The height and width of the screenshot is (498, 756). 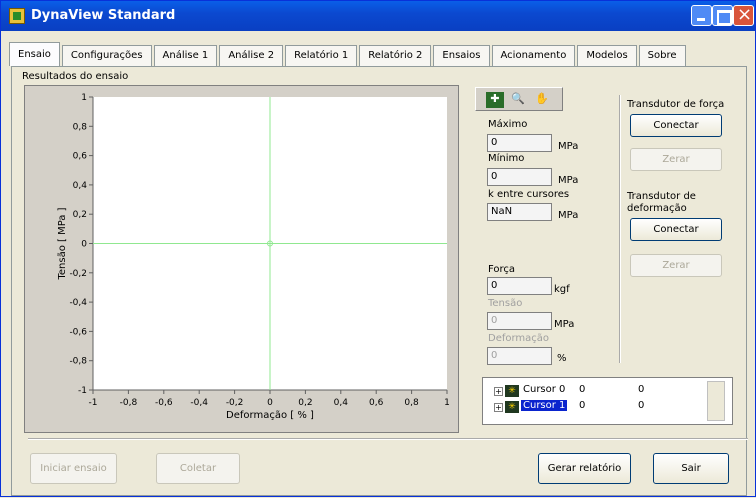 I want to click on force-connect-button: Conectar, so click(x=676, y=125).